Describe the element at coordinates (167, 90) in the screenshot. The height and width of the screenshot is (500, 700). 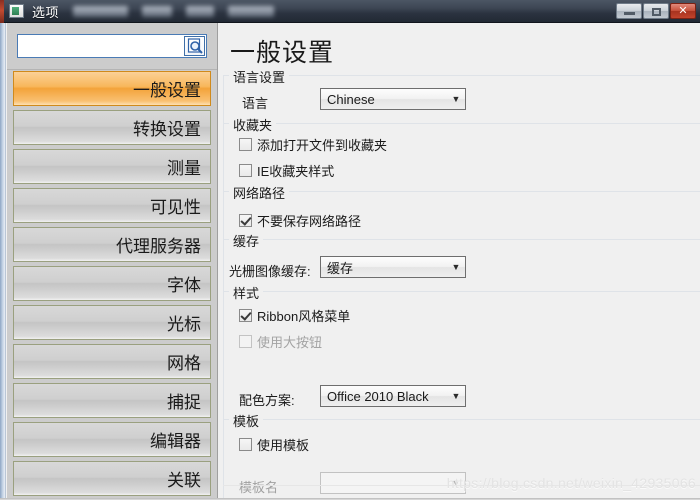
I see `sidebar-item-label: 一般设置` at that location.